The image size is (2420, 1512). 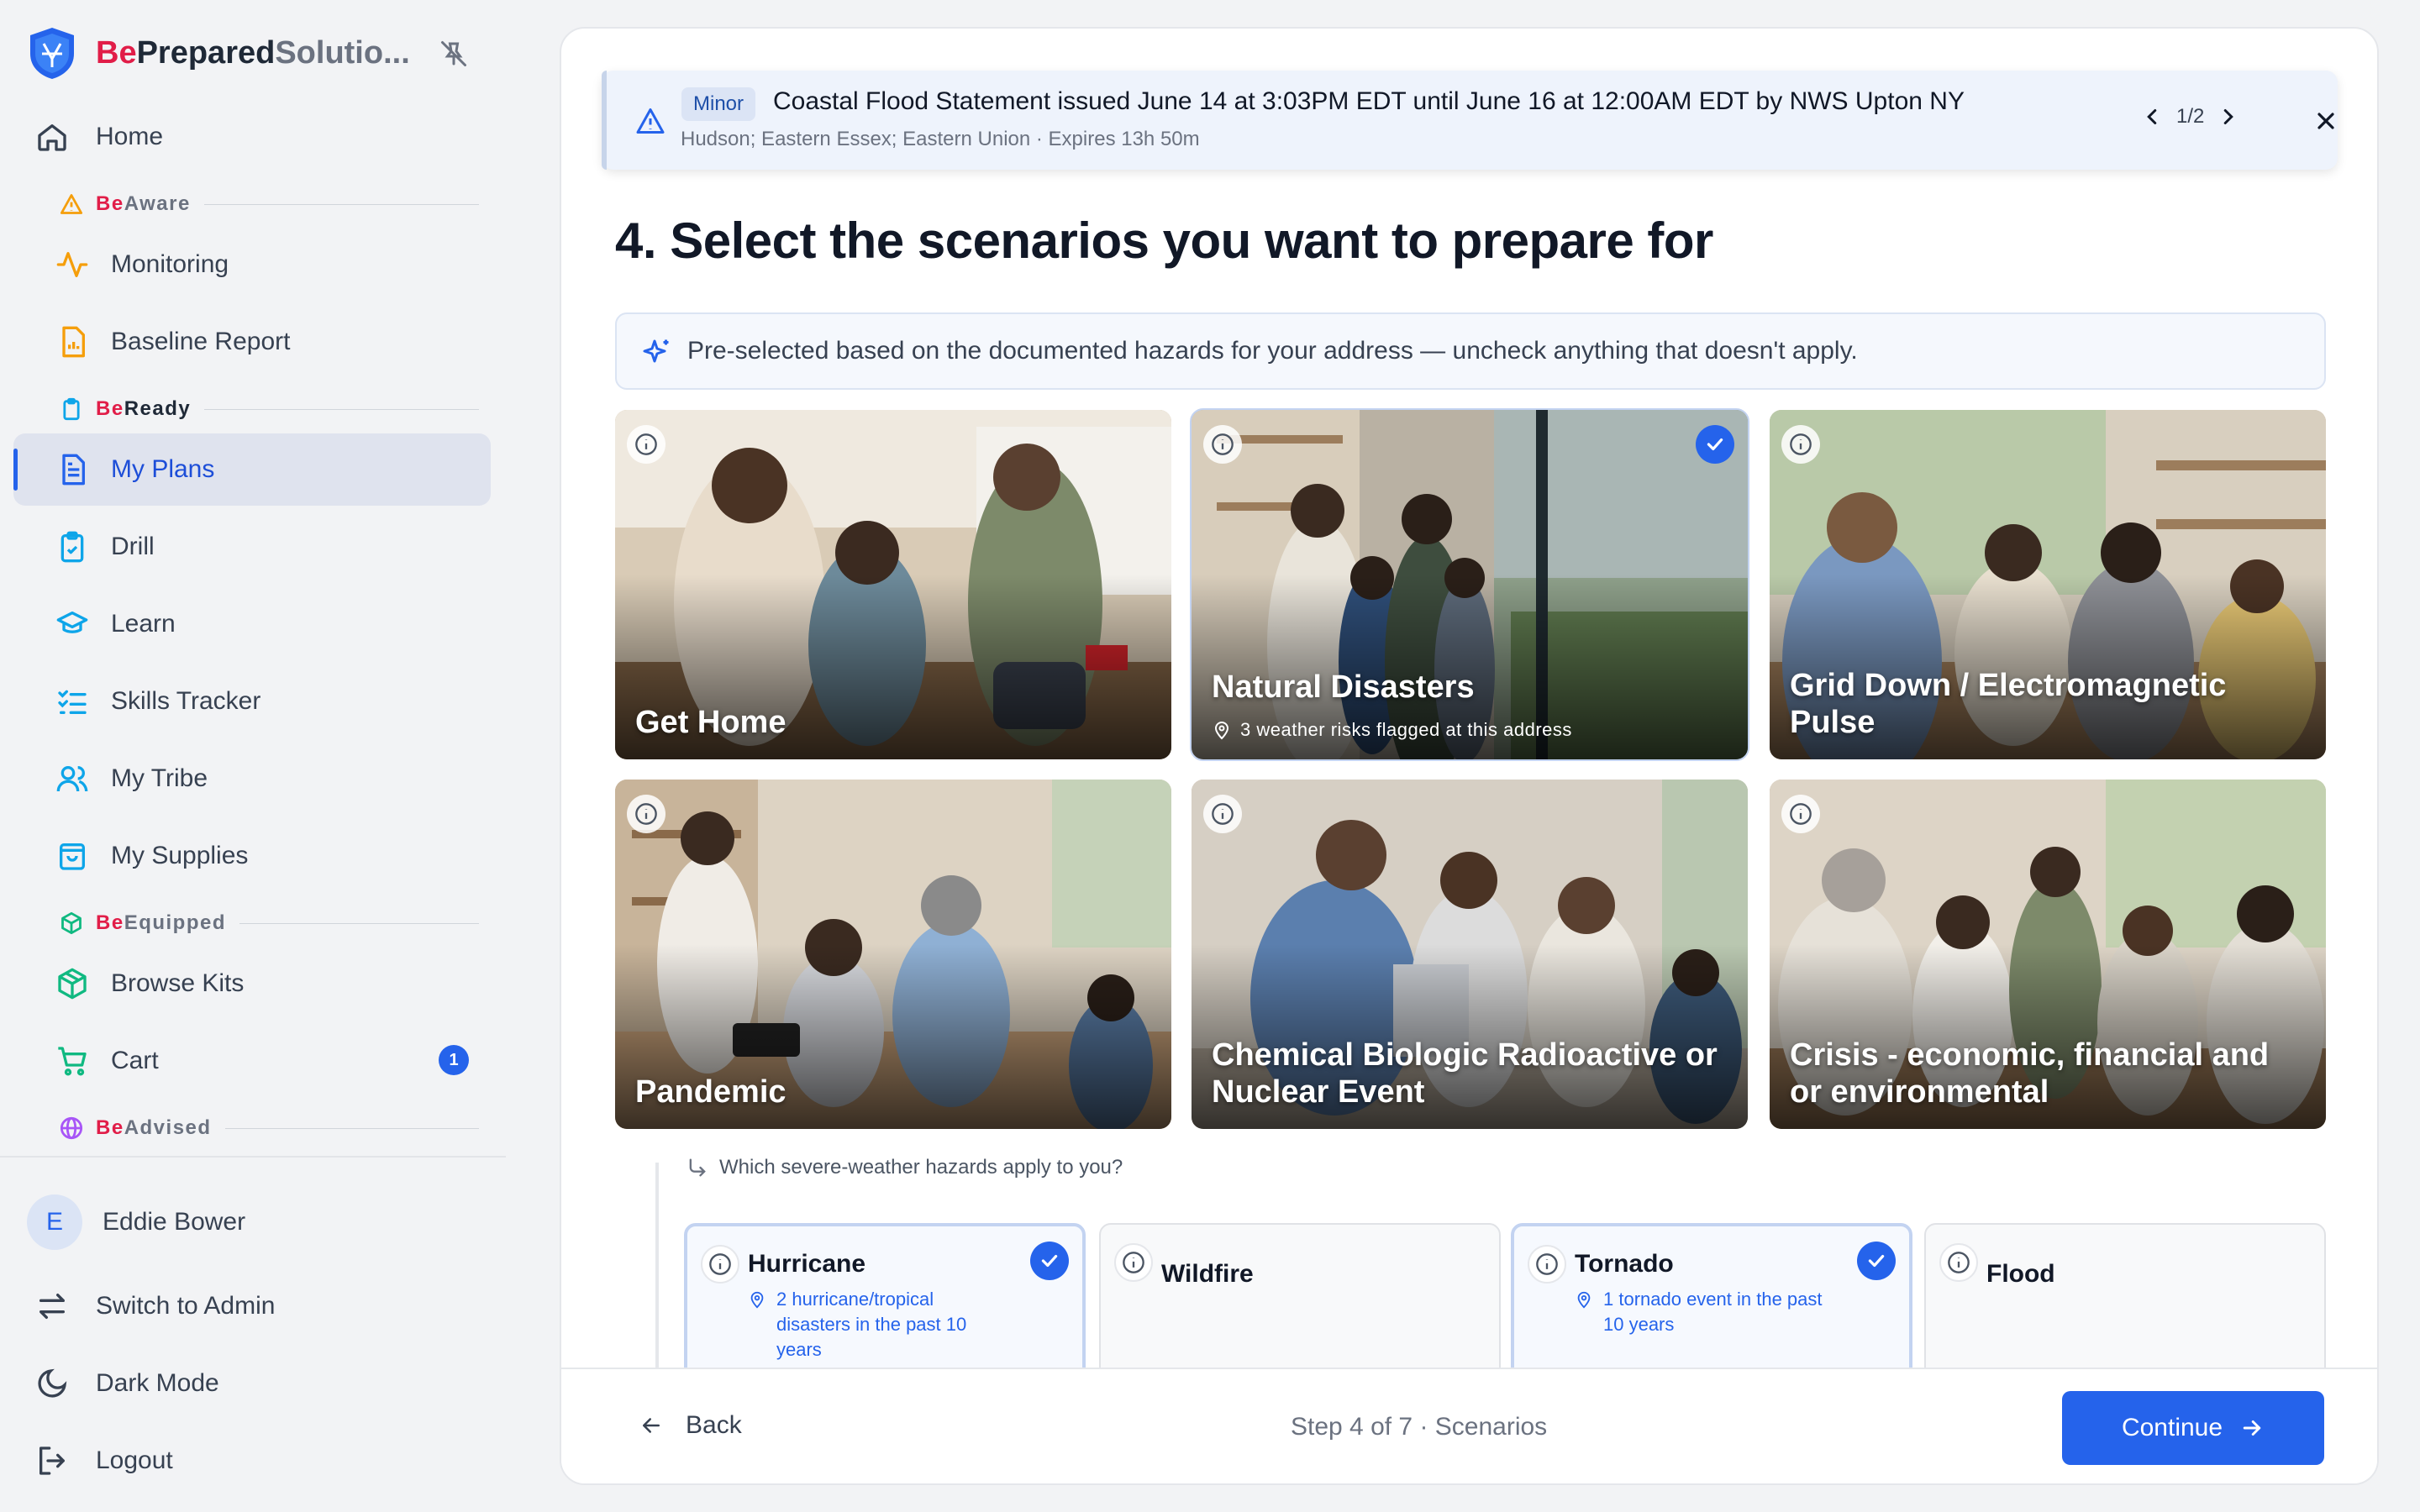 What do you see at coordinates (130, 136) in the screenshot?
I see `sidebar-item-label: Home` at bounding box center [130, 136].